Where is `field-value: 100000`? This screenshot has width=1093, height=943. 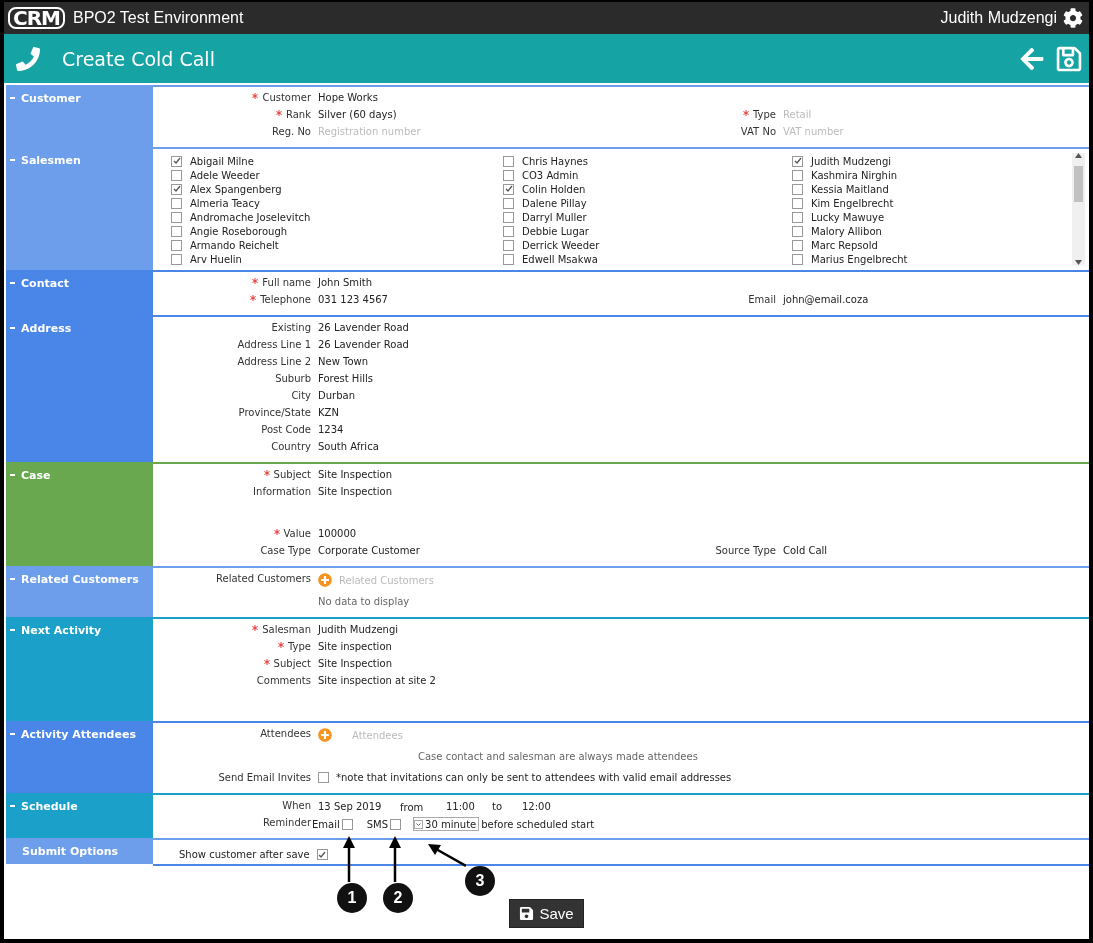
field-value: 100000 is located at coordinates (464, 534).